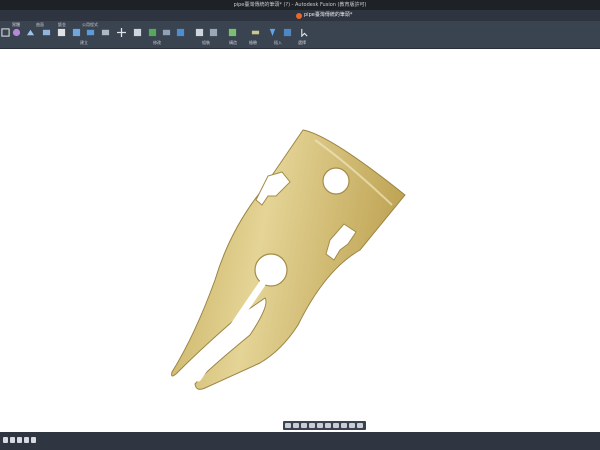 This screenshot has width=600, height=450. Describe the element at coordinates (255, 32) in the screenshot. I see `interference-icon` at that location.